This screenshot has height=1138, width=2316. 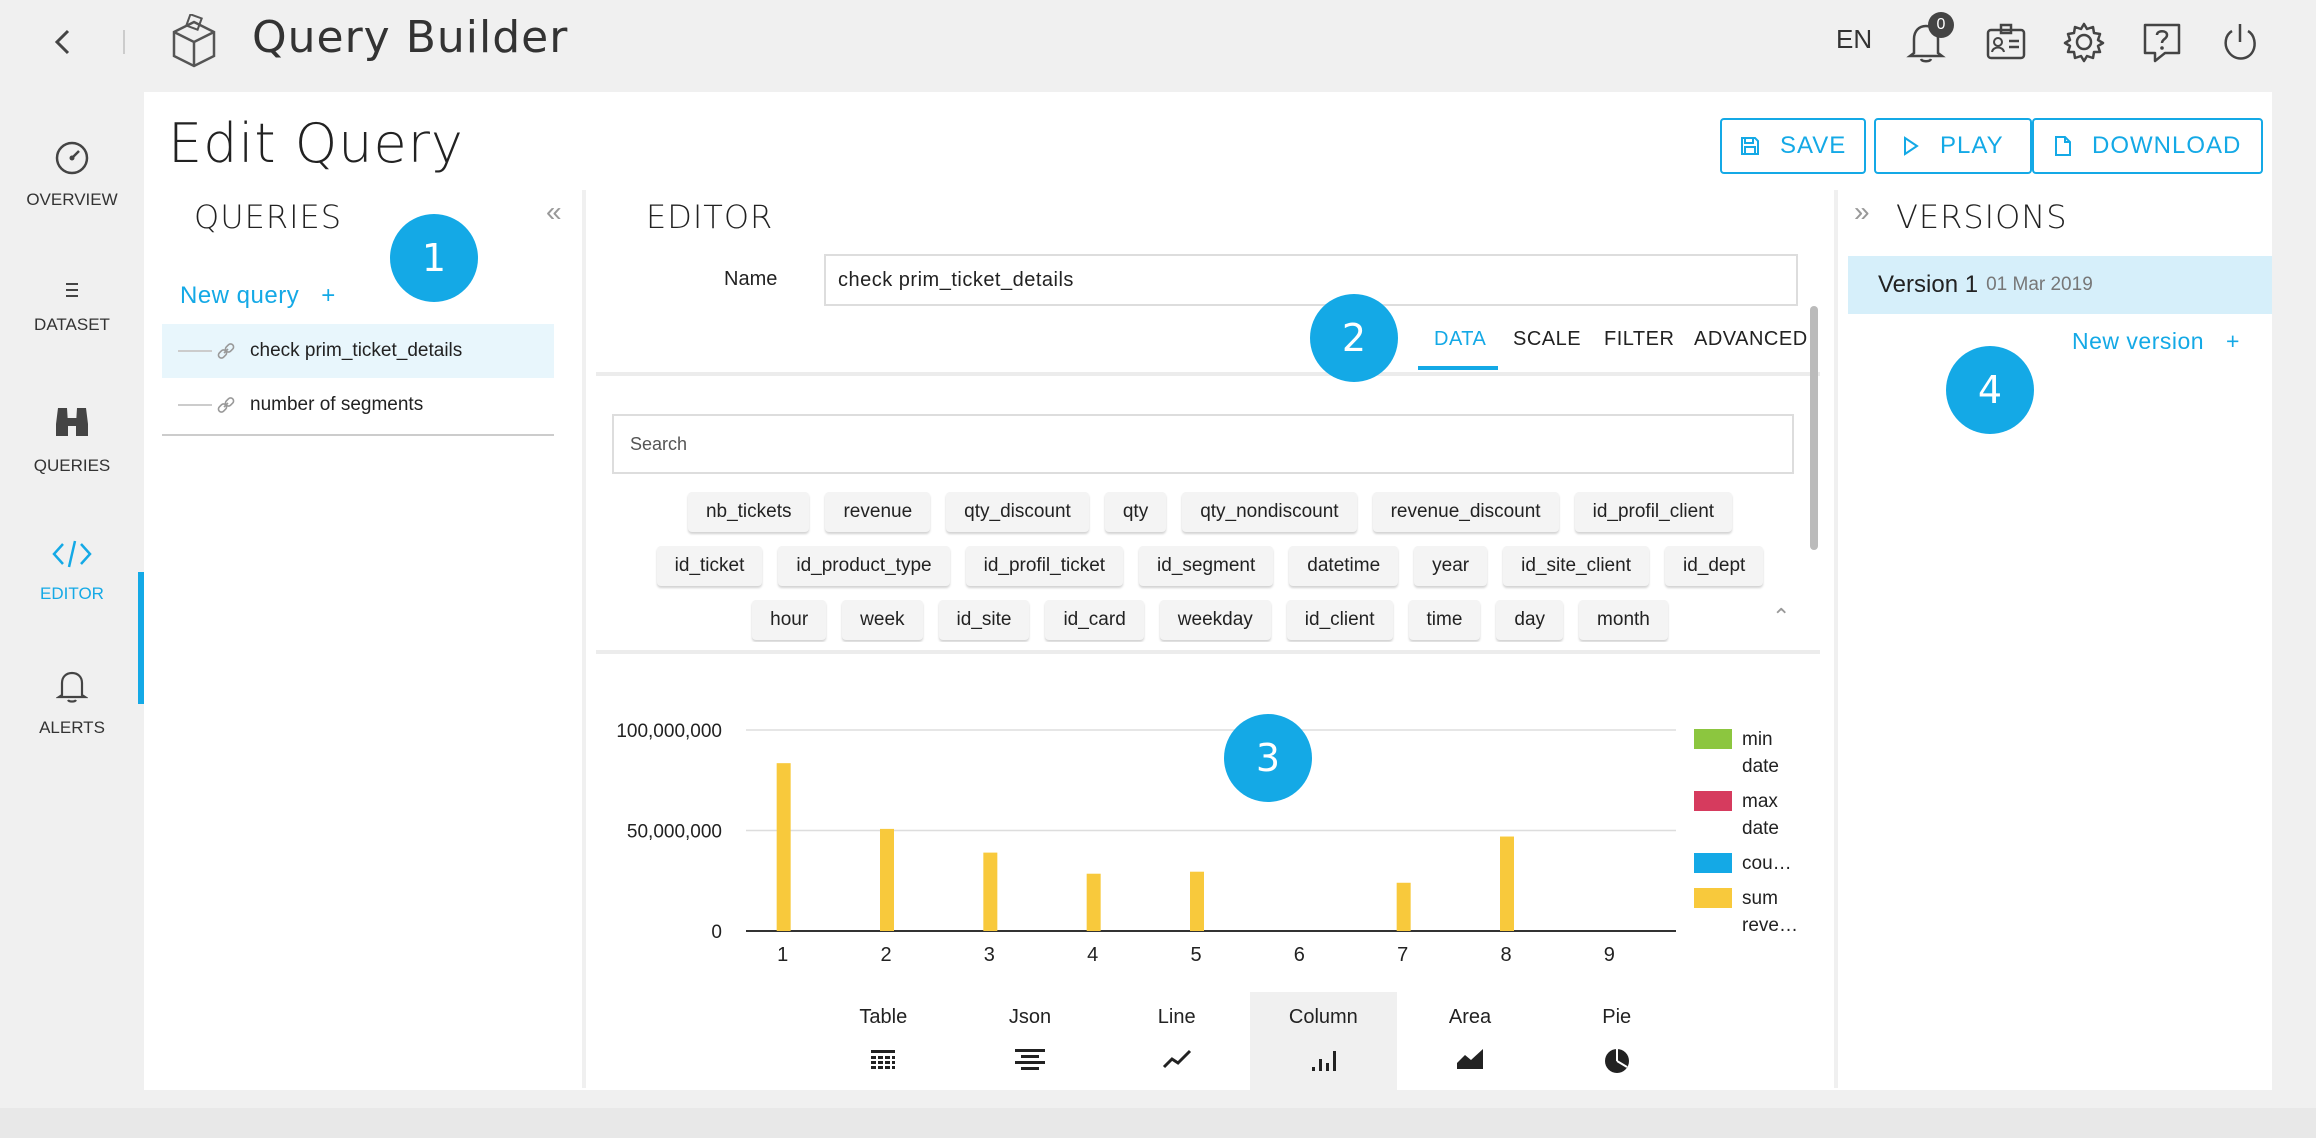 What do you see at coordinates (1862, 212) in the screenshot?
I see `expand-versions-button: »` at bounding box center [1862, 212].